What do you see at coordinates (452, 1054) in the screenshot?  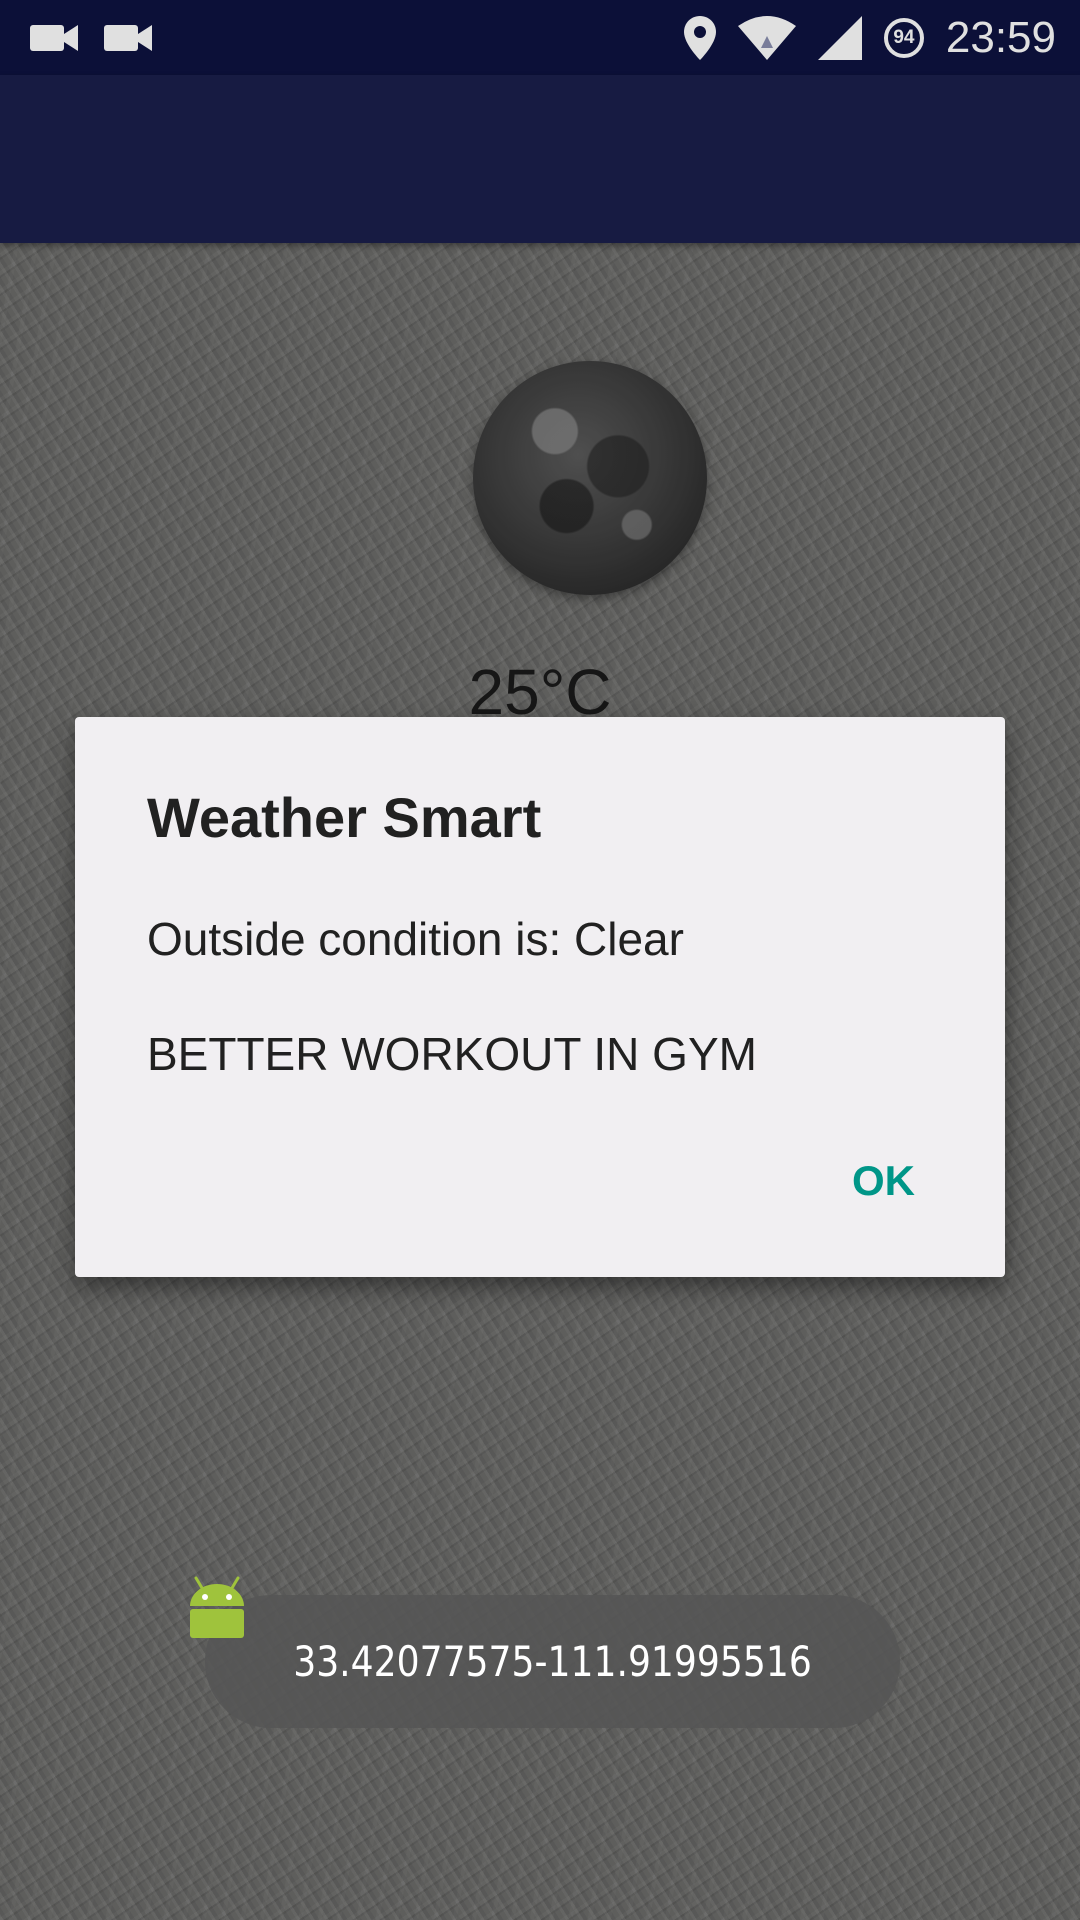 I see `dialog-advice-text: BETTER WORKOUT IN GYM` at bounding box center [452, 1054].